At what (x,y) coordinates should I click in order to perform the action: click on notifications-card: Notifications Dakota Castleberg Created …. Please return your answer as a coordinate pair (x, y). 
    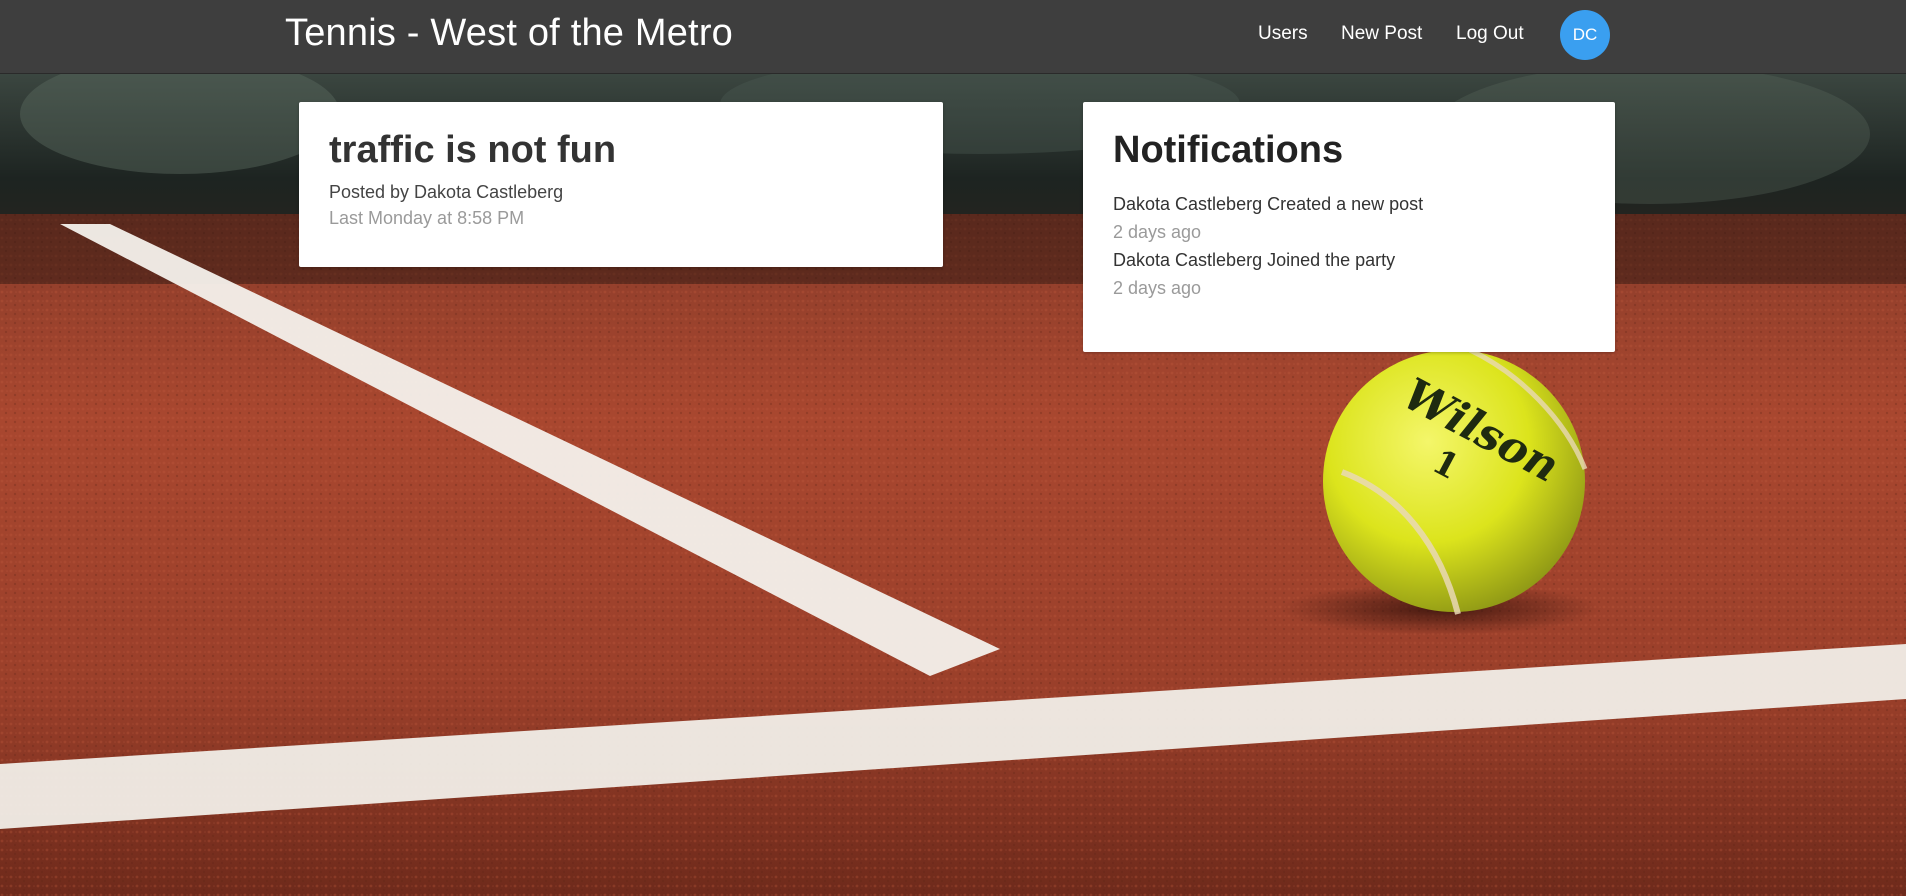
    Looking at the image, I should click on (1349, 227).